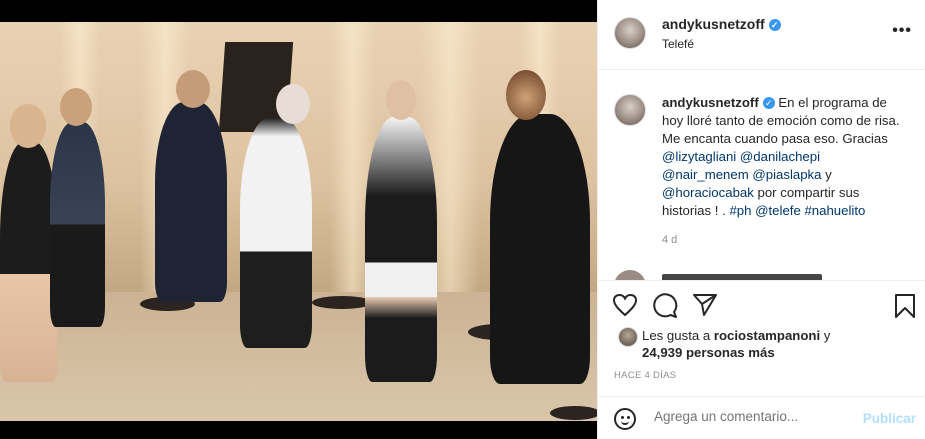 Image resolution: width=925 pixels, height=439 pixels. I want to click on action-bar, so click(761, 300).